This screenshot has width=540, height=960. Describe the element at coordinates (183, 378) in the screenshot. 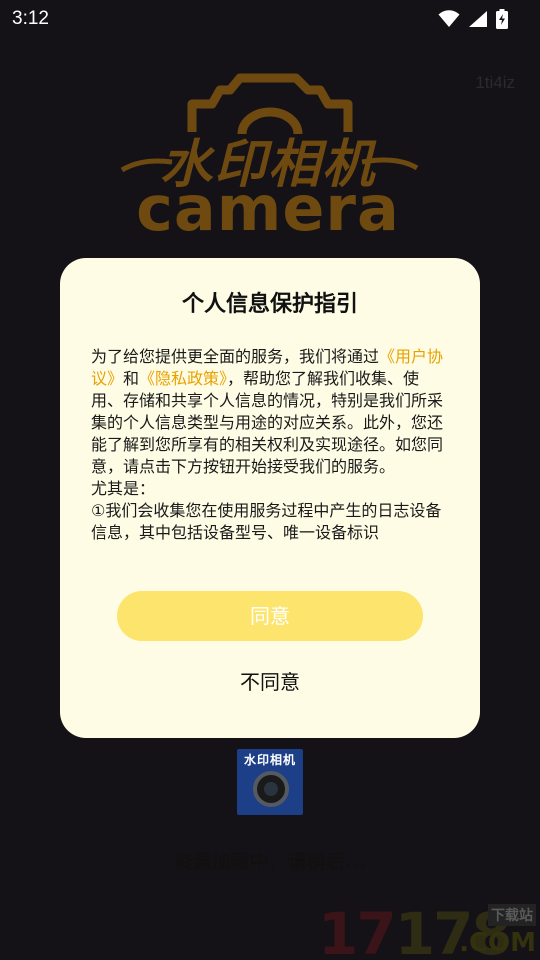

I see `privacy-policy-link: 《隐私政策》` at that location.